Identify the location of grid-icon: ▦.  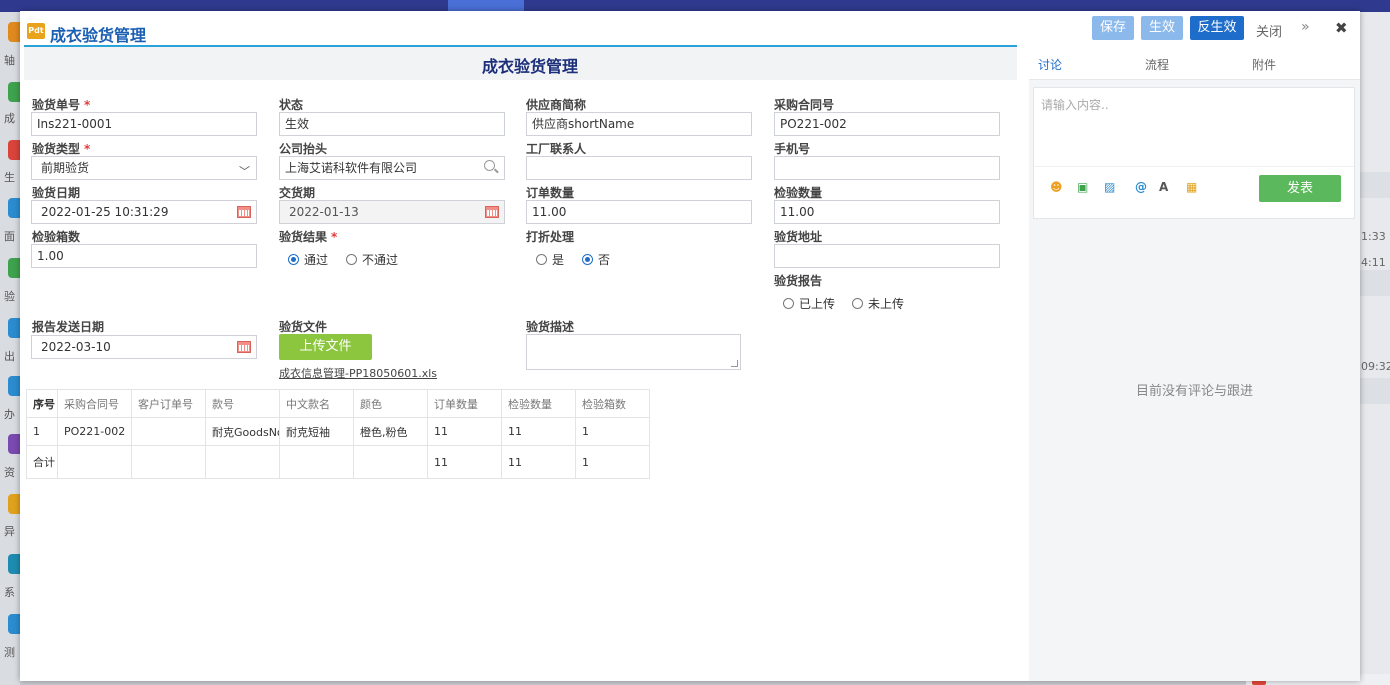
(1191, 187).